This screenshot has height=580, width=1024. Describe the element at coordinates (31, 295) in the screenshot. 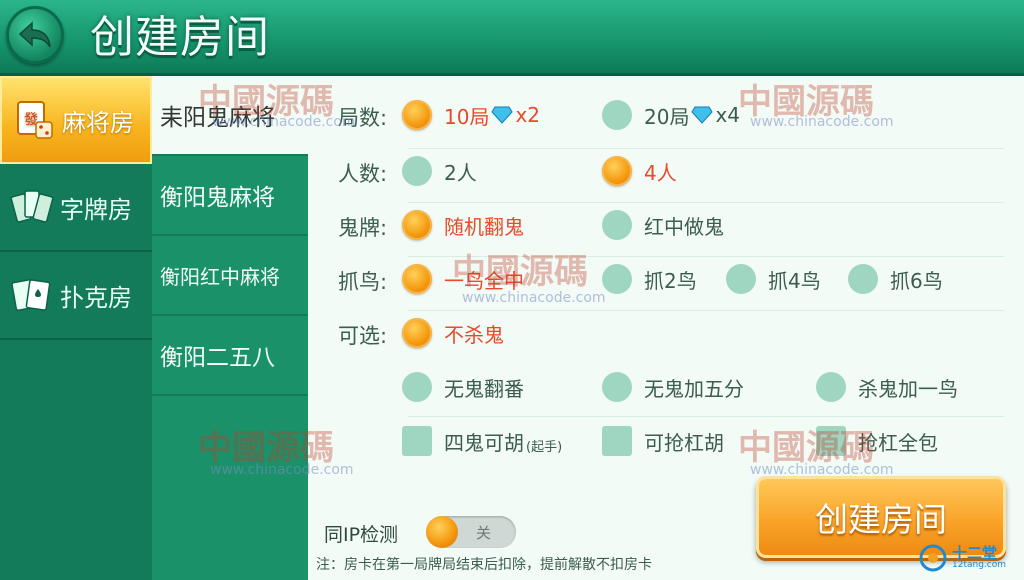

I see `poker-cards-icon` at that location.